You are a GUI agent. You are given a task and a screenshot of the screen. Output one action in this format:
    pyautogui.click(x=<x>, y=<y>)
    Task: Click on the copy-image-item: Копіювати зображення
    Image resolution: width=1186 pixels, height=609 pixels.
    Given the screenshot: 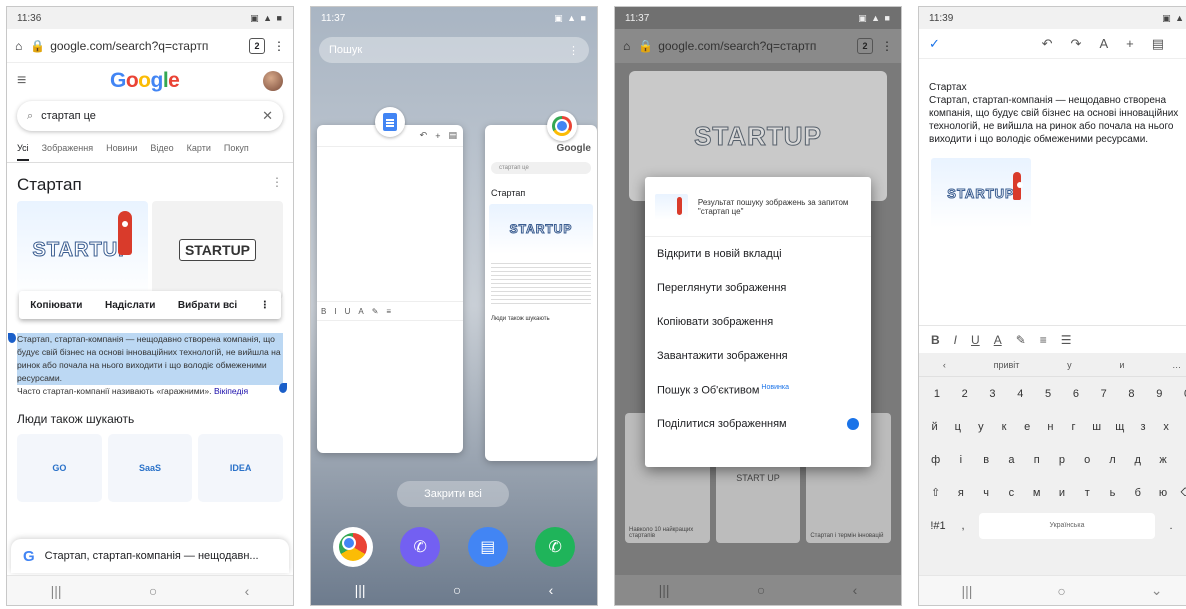 What is the action you would take?
    pyautogui.click(x=758, y=322)
    